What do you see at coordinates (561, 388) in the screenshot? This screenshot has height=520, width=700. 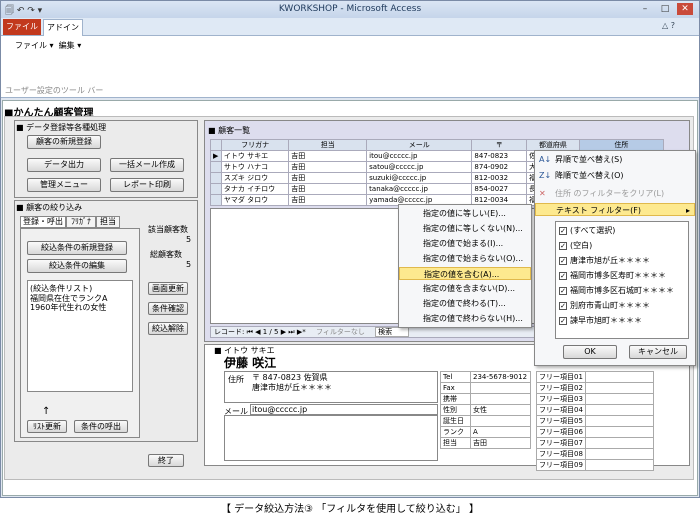 I see `free-label: フリー項目02` at bounding box center [561, 388].